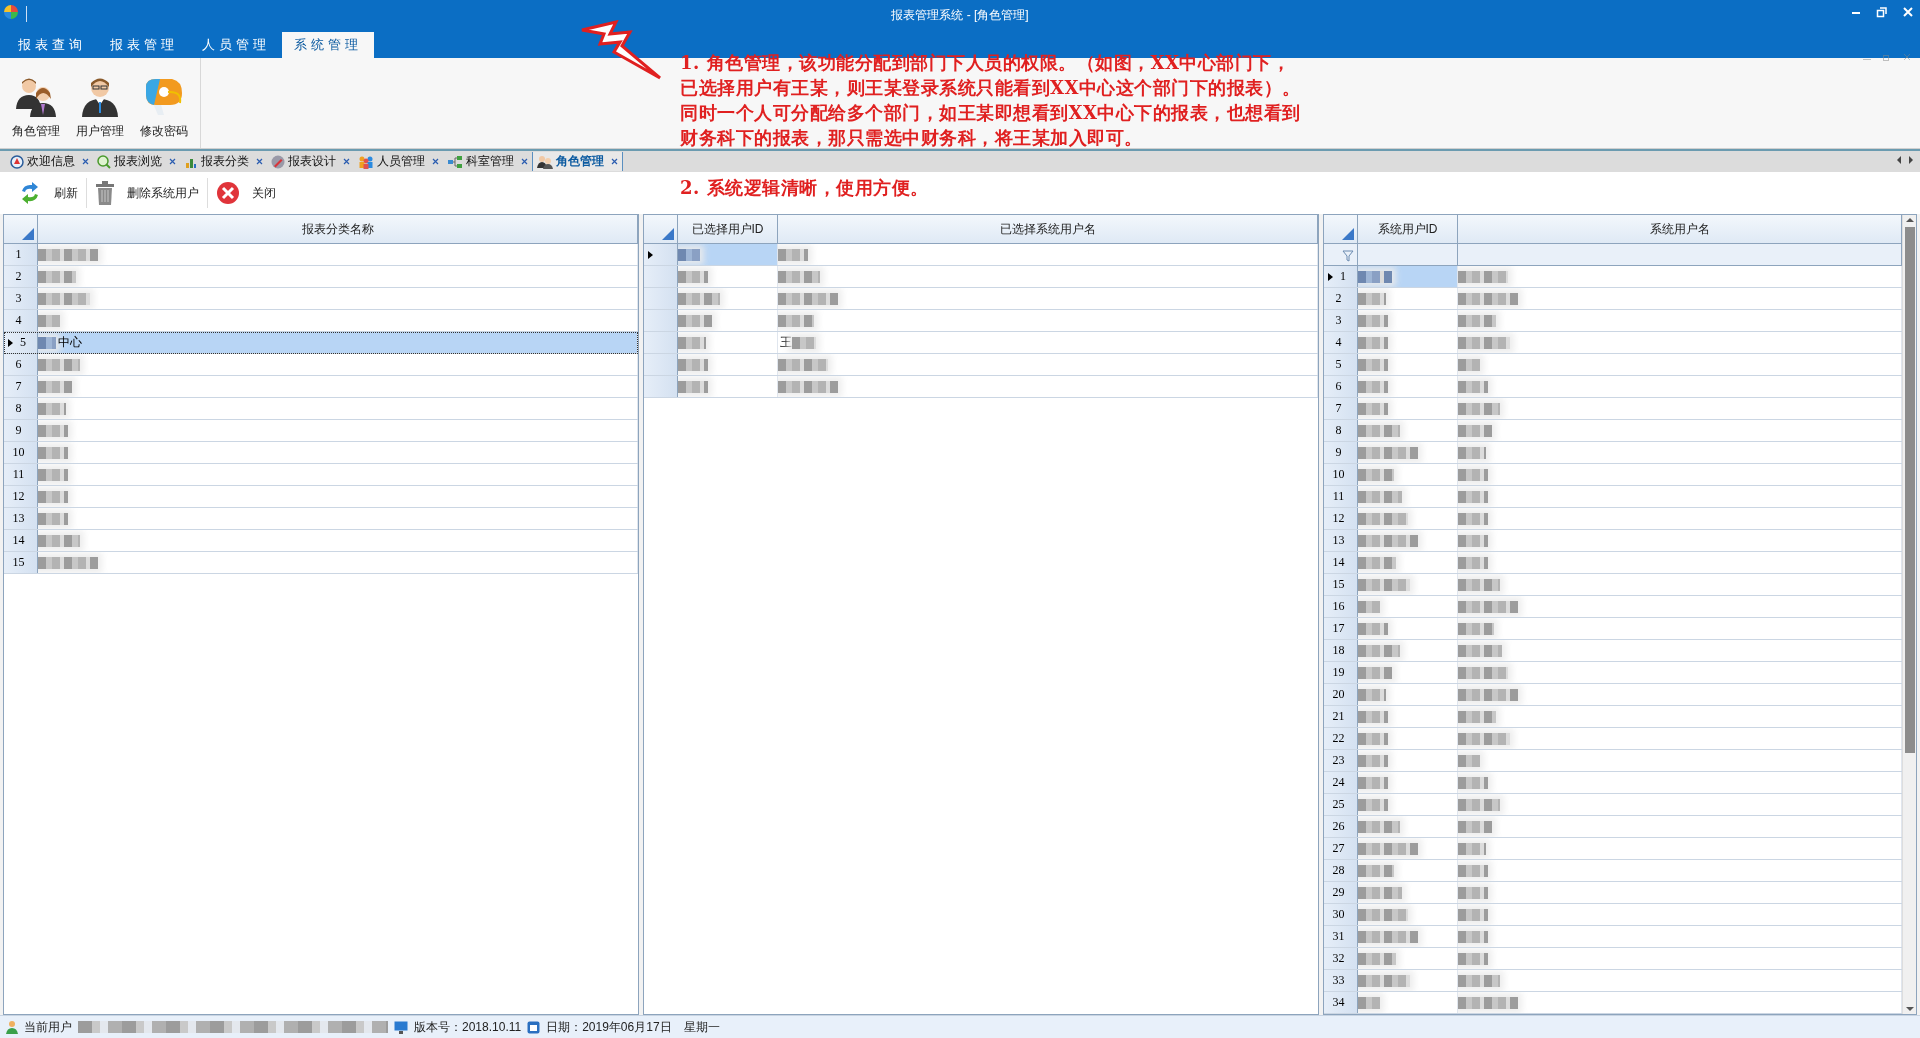  Describe the element at coordinates (144, 45) in the screenshot. I see `ribbon-tab: 报表管理` at that location.